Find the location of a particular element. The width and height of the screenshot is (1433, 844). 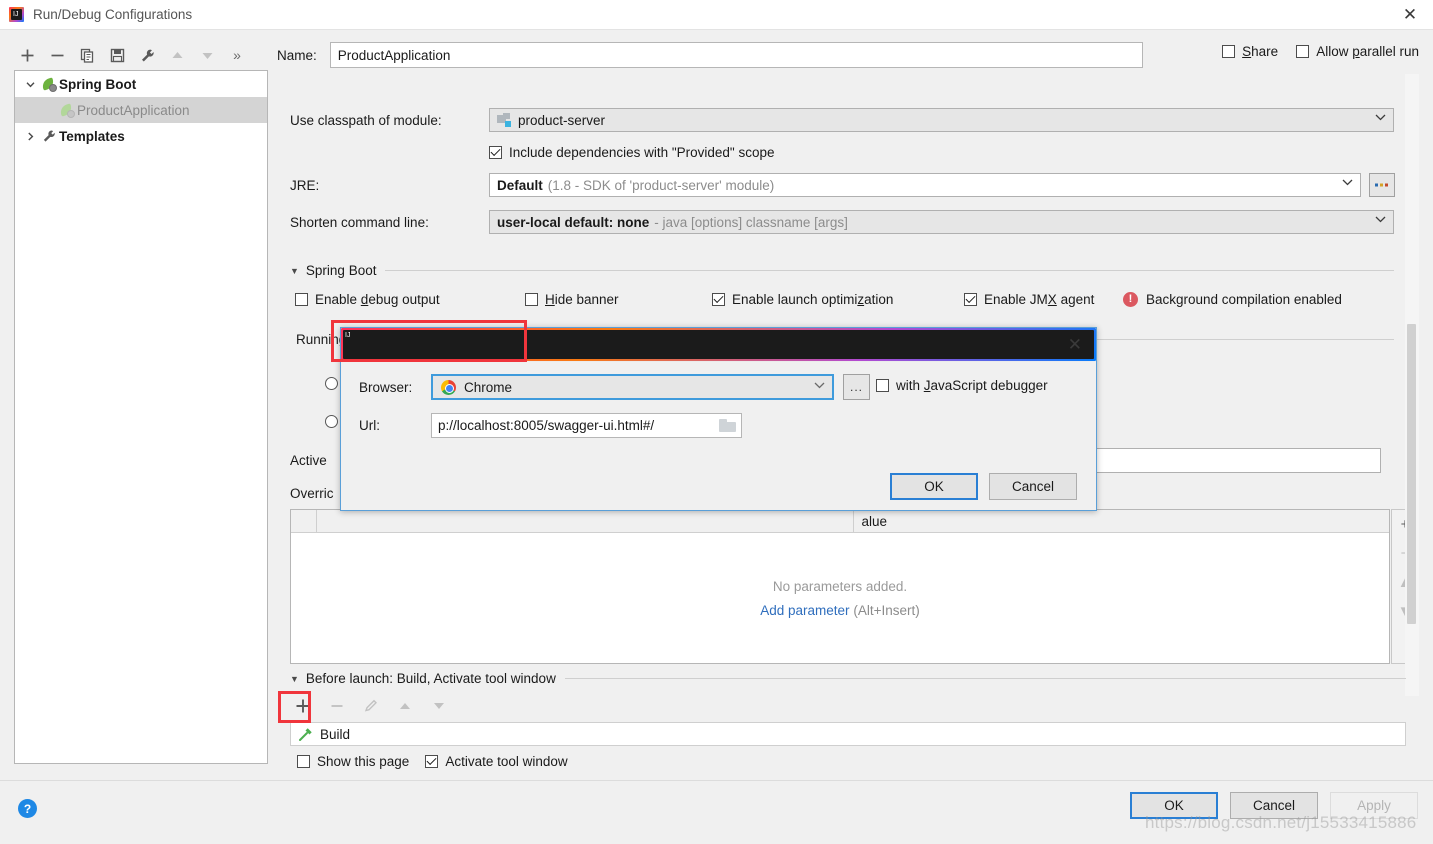

activate-tool-window-label: Activate tool window is located at coordinates (506, 761).